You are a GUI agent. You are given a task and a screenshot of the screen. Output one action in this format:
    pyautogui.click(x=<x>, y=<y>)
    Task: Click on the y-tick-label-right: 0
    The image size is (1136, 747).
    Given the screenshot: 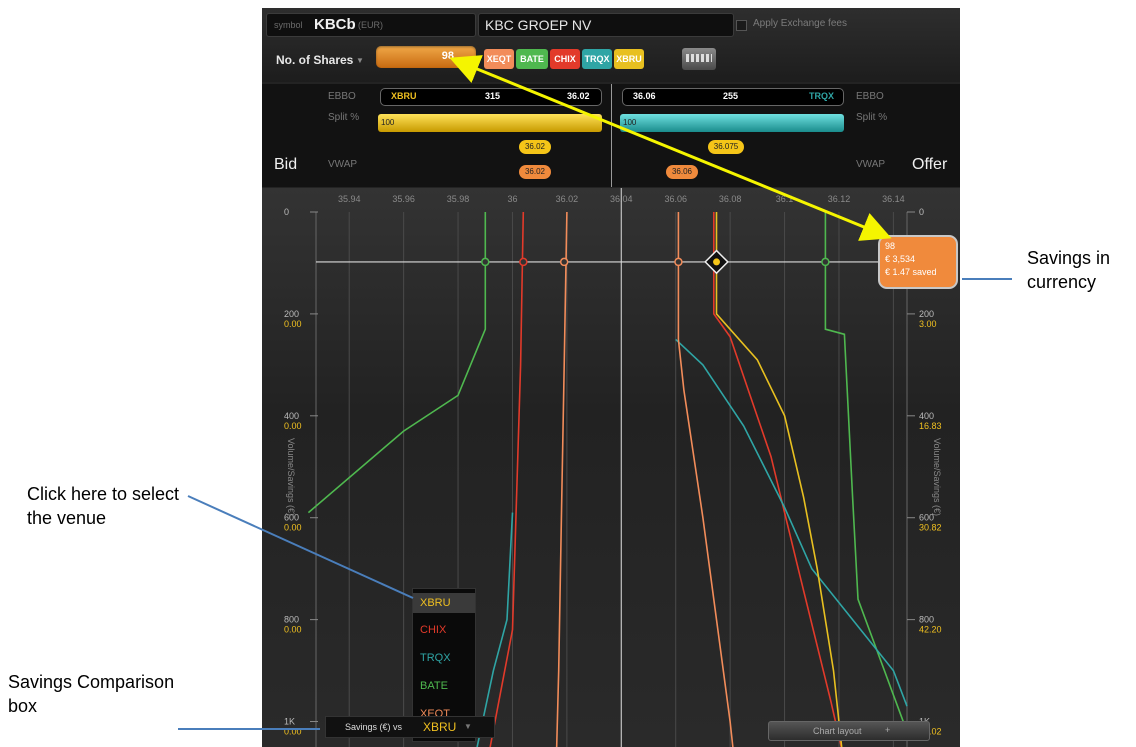 What is the action you would take?
    pyautogui.click(x=921, y=212)
    